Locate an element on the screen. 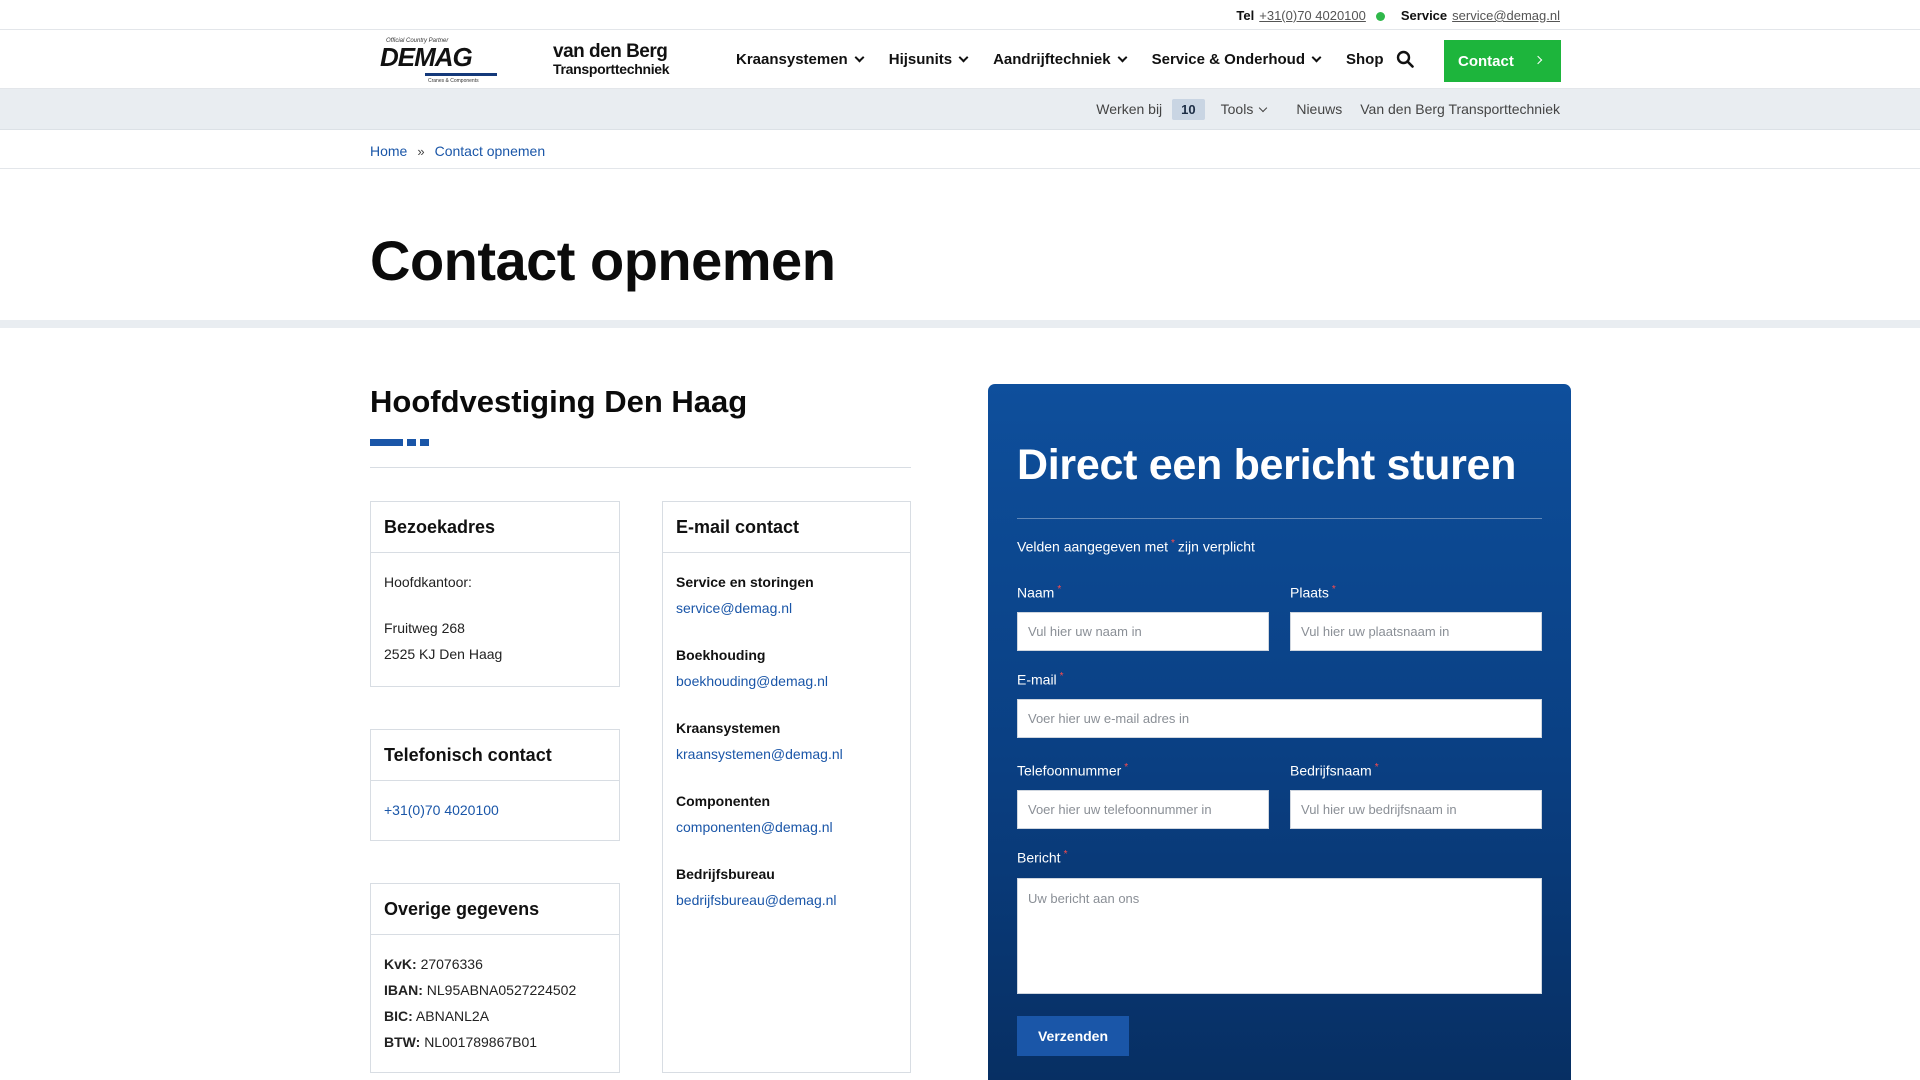 The width and height of the screenshot is (1920, 1080). logo-bar is located at coordinates (461, 74).